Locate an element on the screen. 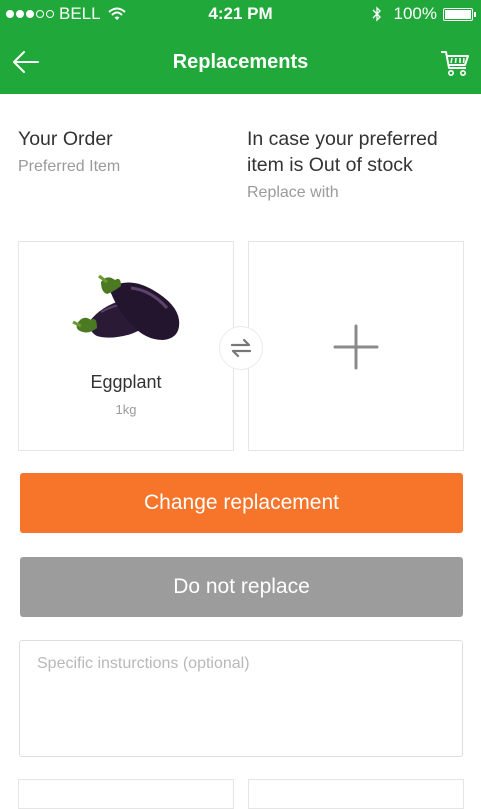  battery-icon is located at coordinates (459, 14).